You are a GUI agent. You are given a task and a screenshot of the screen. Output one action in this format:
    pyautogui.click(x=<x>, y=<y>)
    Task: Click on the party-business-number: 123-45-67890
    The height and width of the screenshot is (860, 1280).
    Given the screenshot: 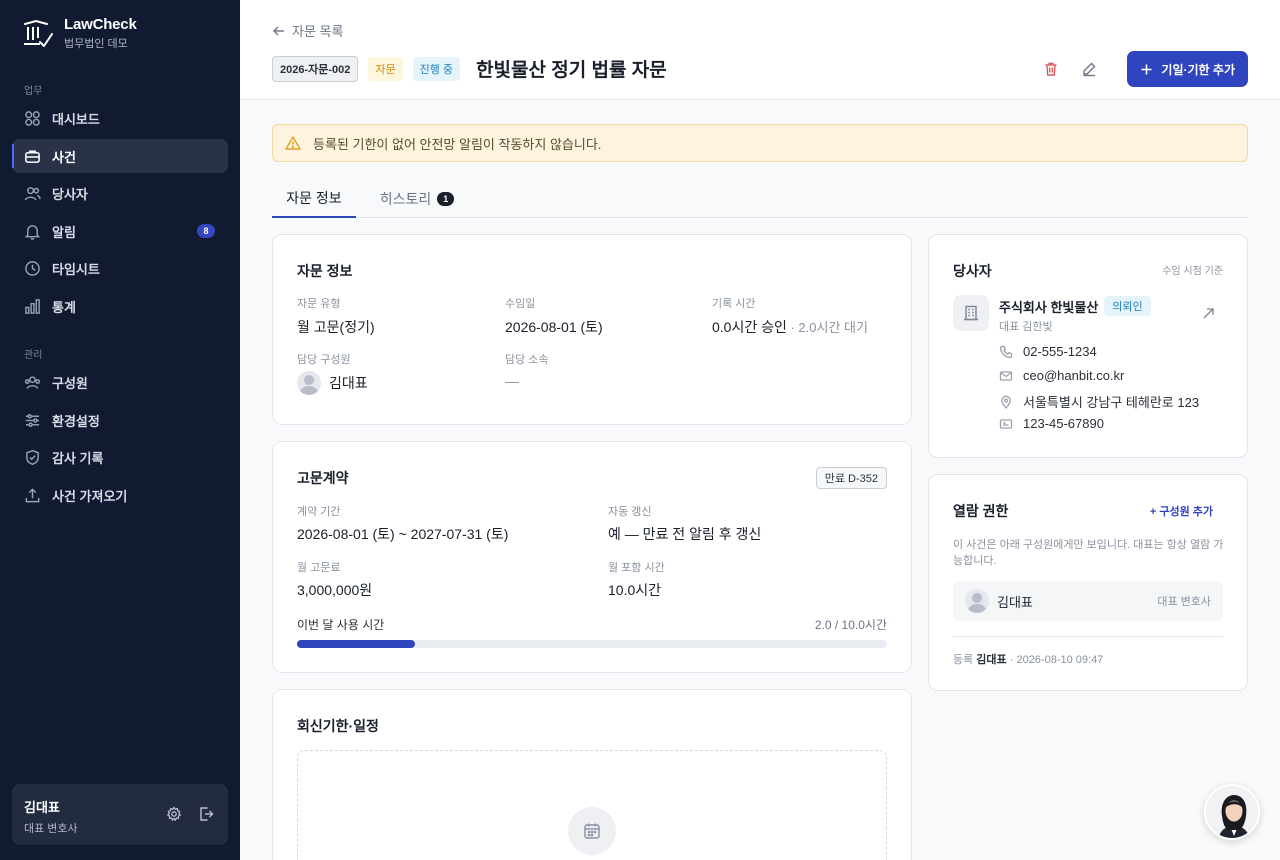 What is the action you would take?
    pyautogui.click(x=1051, y=423)
    